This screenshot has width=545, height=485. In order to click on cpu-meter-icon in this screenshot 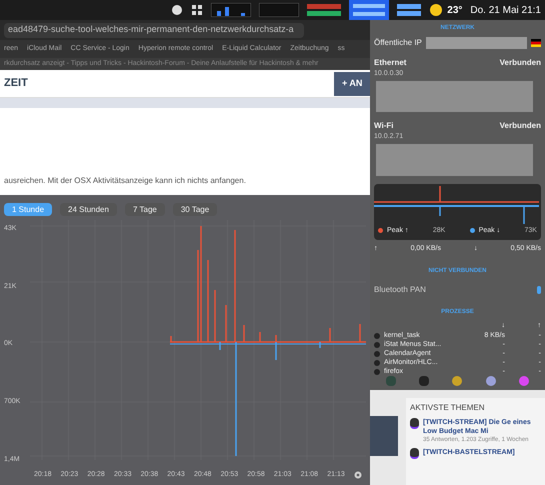, I will do `click(231, 10)`.